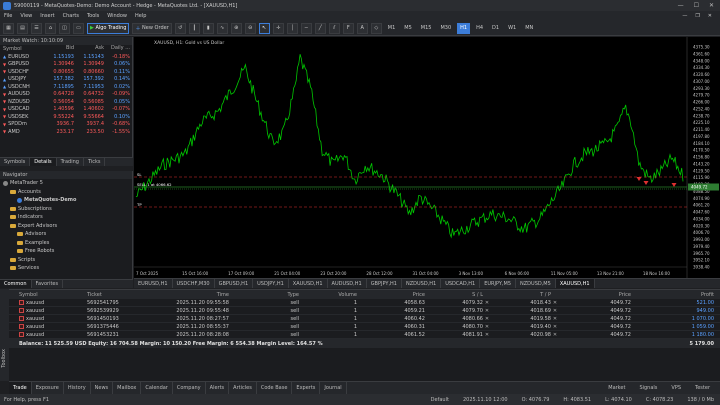 The width and height of the screenshot is (720, 405). Describe the element at coordinates (140, 16) in the screenshot. I see `menu-help: Help` at that location.